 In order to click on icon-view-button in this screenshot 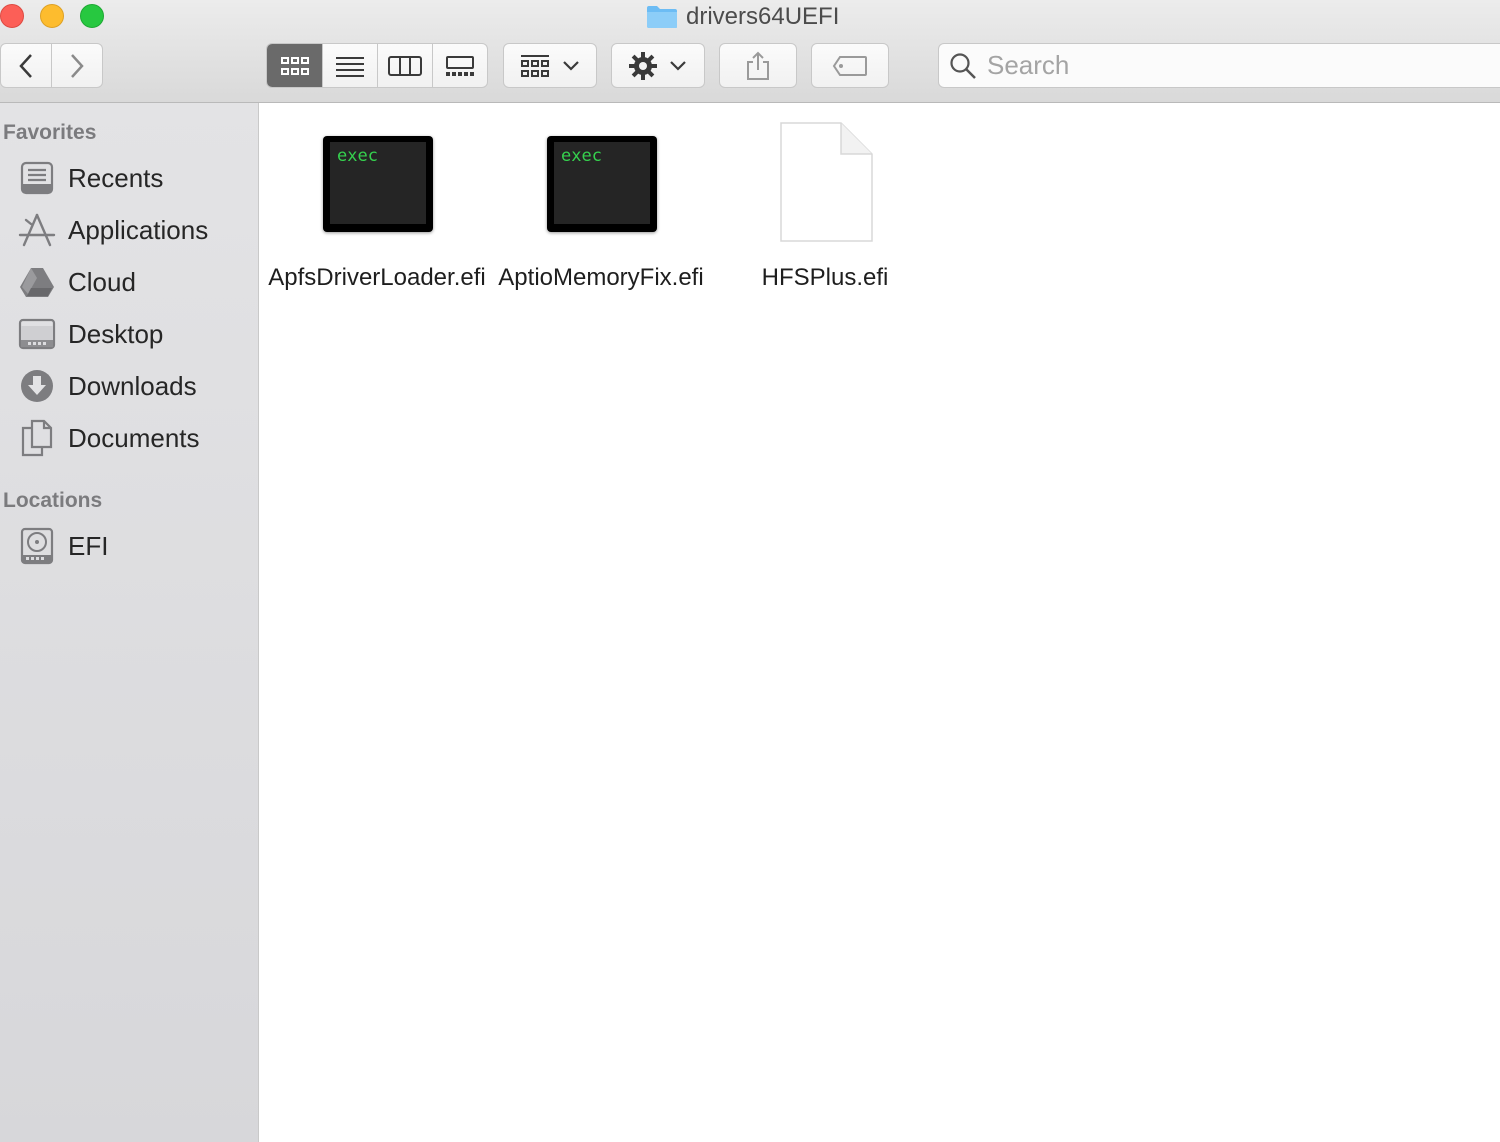, I will do `click(294, 65)`.